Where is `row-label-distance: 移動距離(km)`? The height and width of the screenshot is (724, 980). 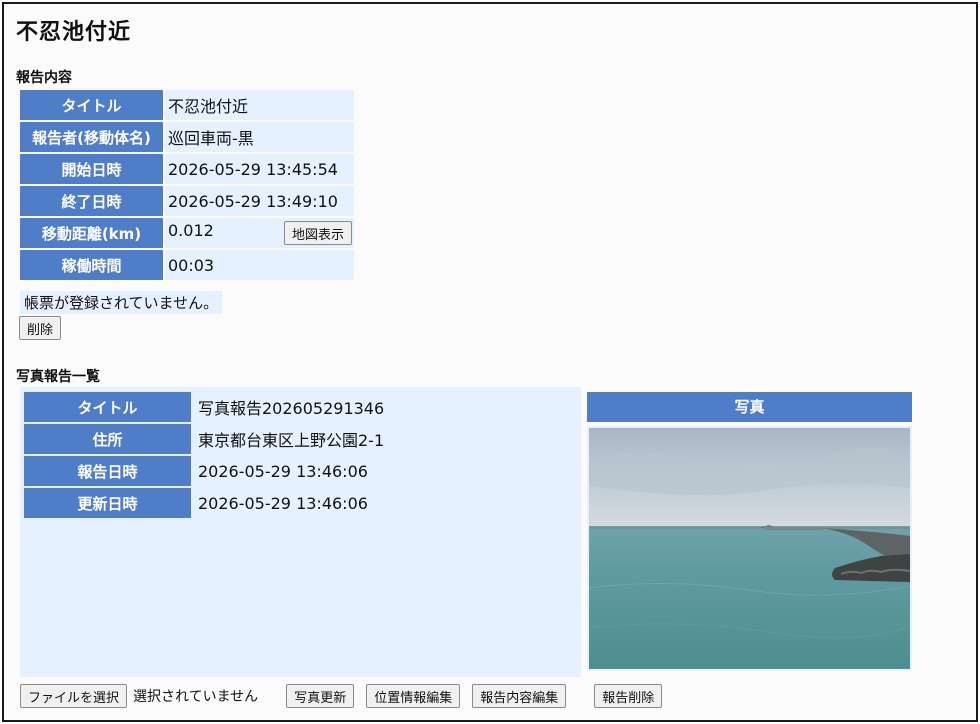 row-label-distance: 移動距離(km) is located at coordinates (91, 233).